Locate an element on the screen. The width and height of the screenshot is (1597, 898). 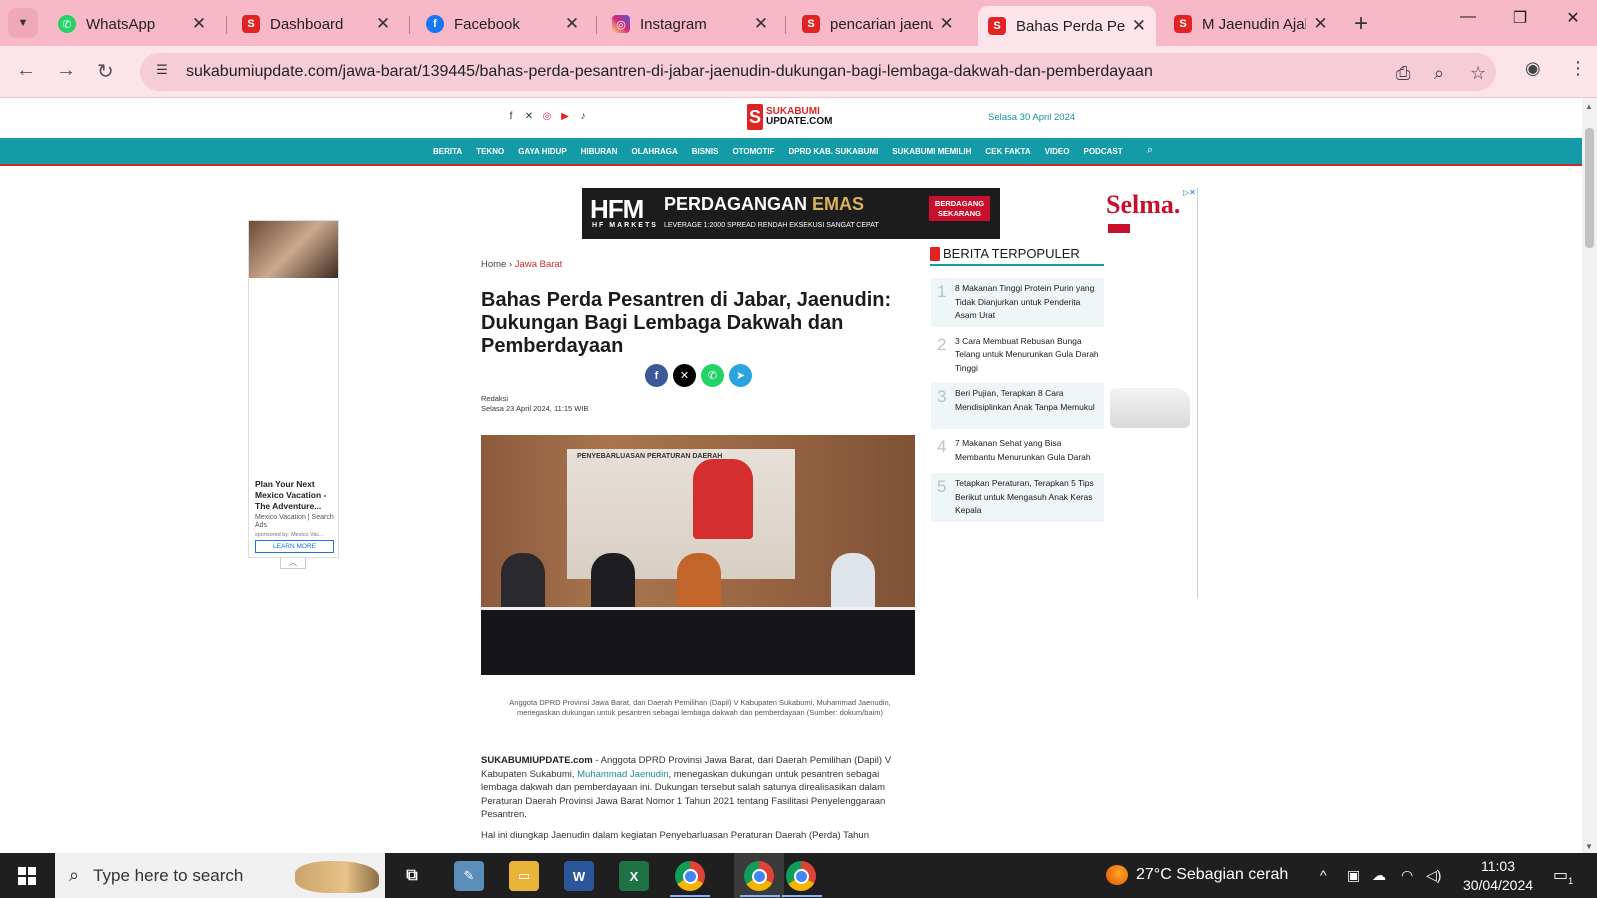
ad-cta-button: BERDAGANG SEKARANG is located at coordinates (959, 208).